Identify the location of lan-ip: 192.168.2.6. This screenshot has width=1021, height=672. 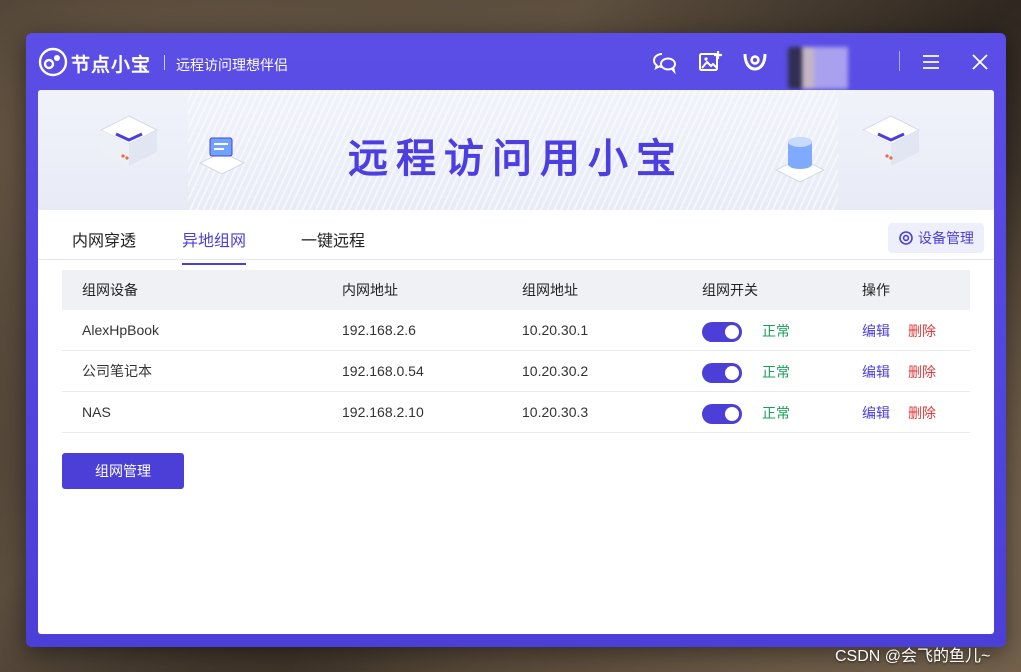
(379, 330).